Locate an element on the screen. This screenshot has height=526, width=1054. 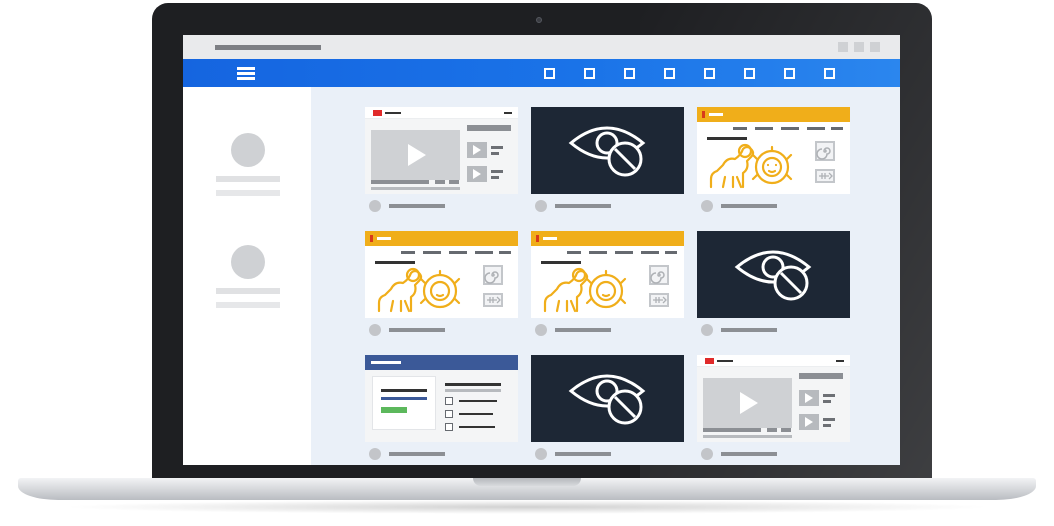
maximize-icon is located at coordinates (859, 47).